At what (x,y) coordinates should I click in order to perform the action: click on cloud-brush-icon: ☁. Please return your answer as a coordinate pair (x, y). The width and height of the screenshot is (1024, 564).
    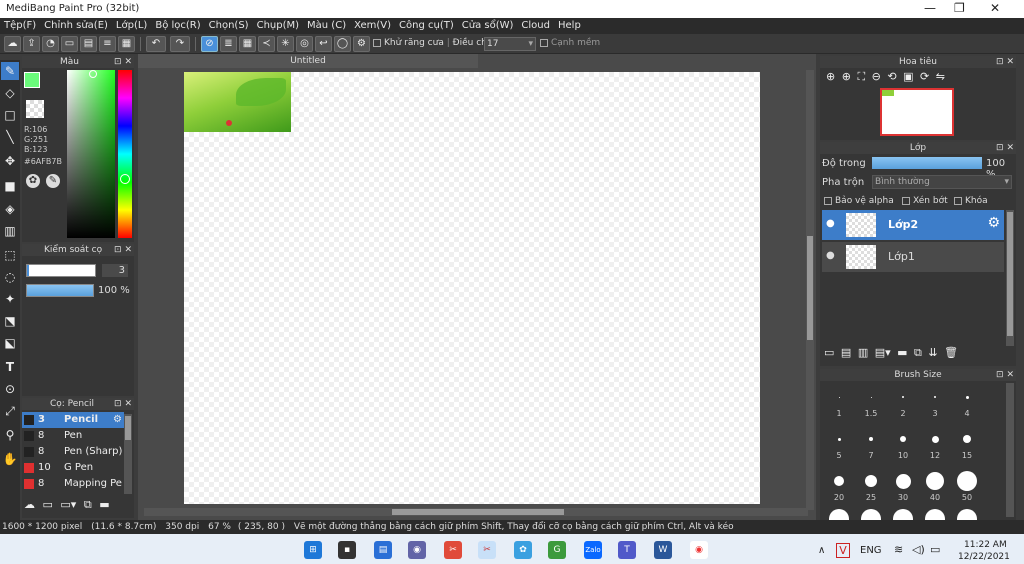
    Looking at the image, I should click on (29, 504).